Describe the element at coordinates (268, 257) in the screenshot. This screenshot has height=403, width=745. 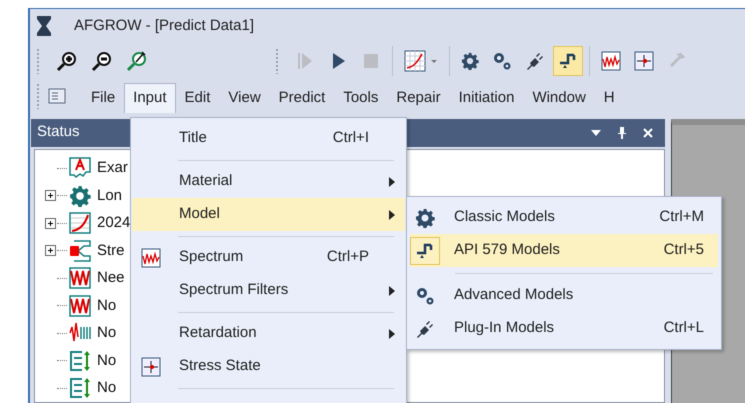
I see `menu-entry: Spectrum Ctrl+P` at that location.